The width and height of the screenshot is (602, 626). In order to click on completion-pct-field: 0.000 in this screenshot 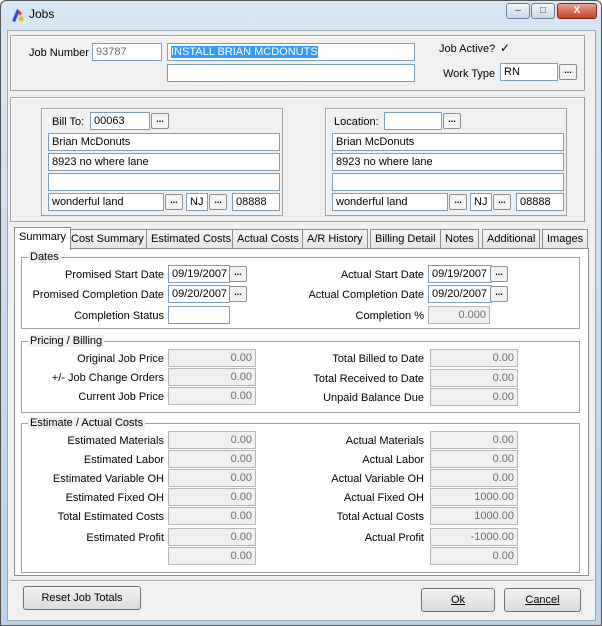, I will do `click(459, 315)`.